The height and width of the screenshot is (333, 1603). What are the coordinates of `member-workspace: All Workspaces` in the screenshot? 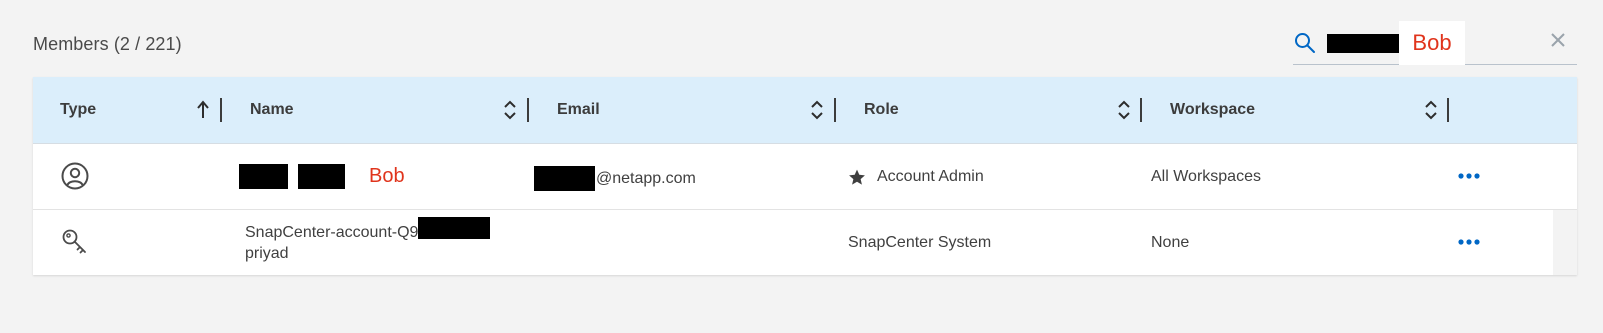 It's located at (1206, 176).